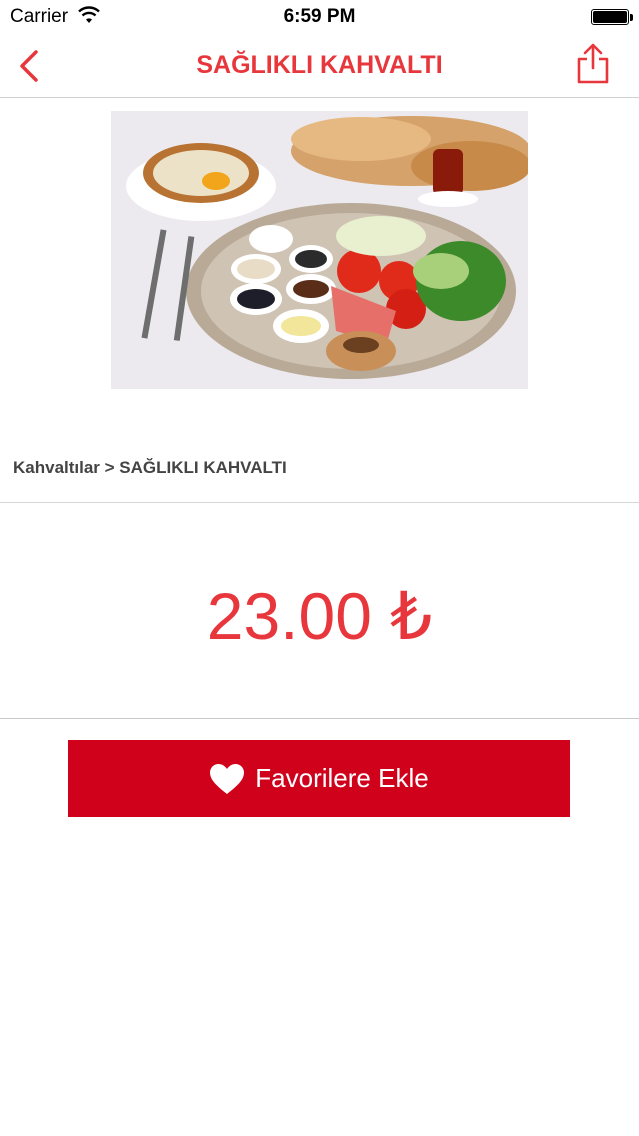 This screenshot has height=1136, width=639. Describe the element at coordinates (342, 778) in the screenshot. I see `add-to-favorites-label: Favorilere Ekle` at that location.